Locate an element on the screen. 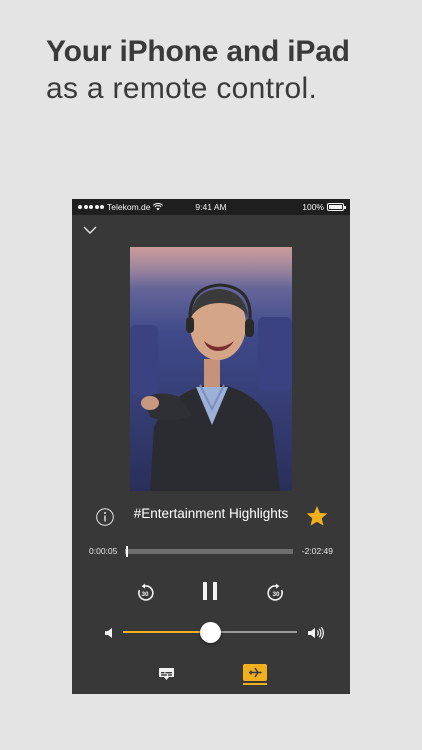 Image resolution: width=422 pixels, height=750 pixels. battery-icon is located at coordinates (336, 207).